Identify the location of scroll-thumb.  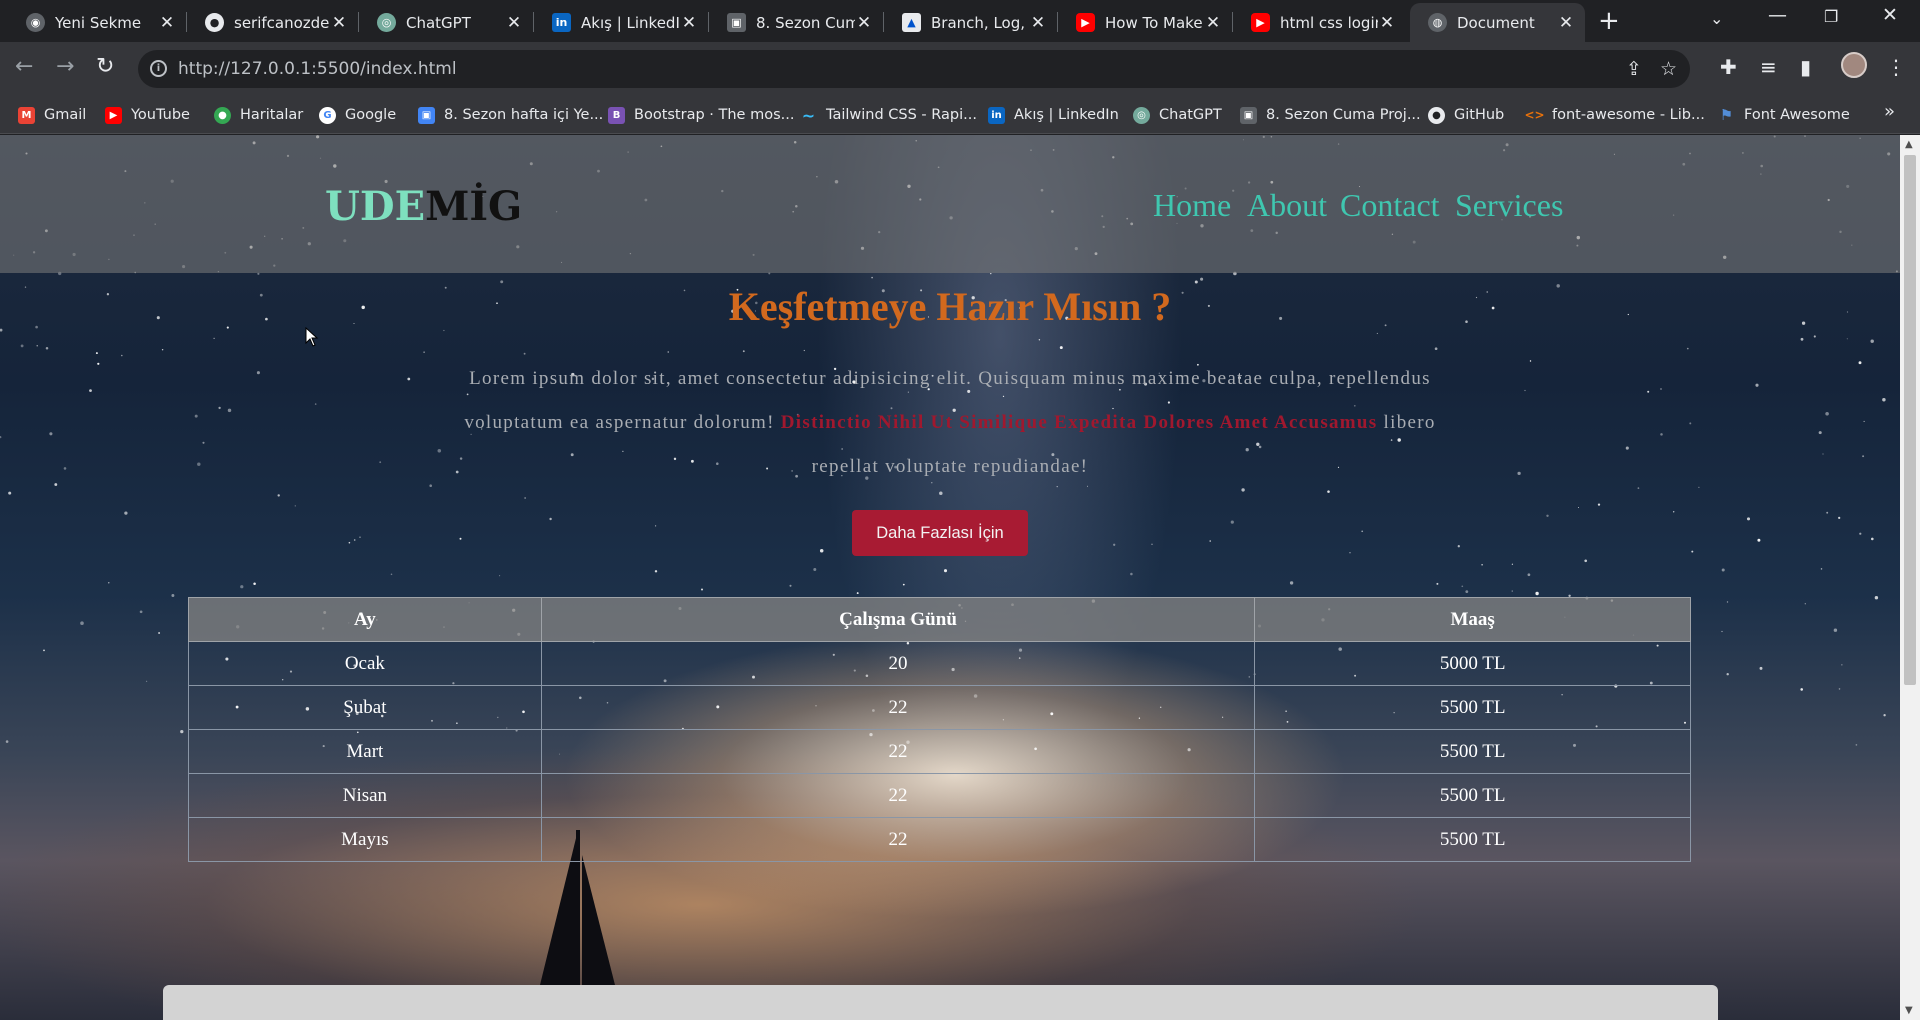
(1910, 420).